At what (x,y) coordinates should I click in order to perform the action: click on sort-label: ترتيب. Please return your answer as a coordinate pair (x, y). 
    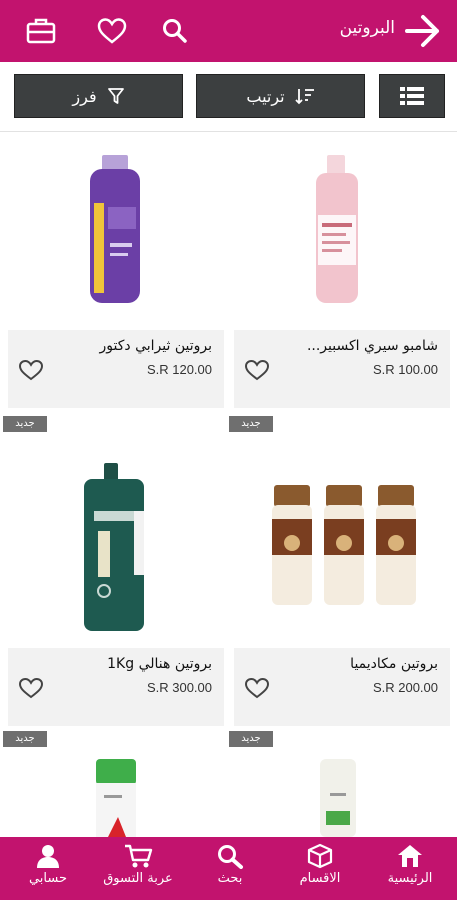
    Looking at the image, I should click on (265, 96).